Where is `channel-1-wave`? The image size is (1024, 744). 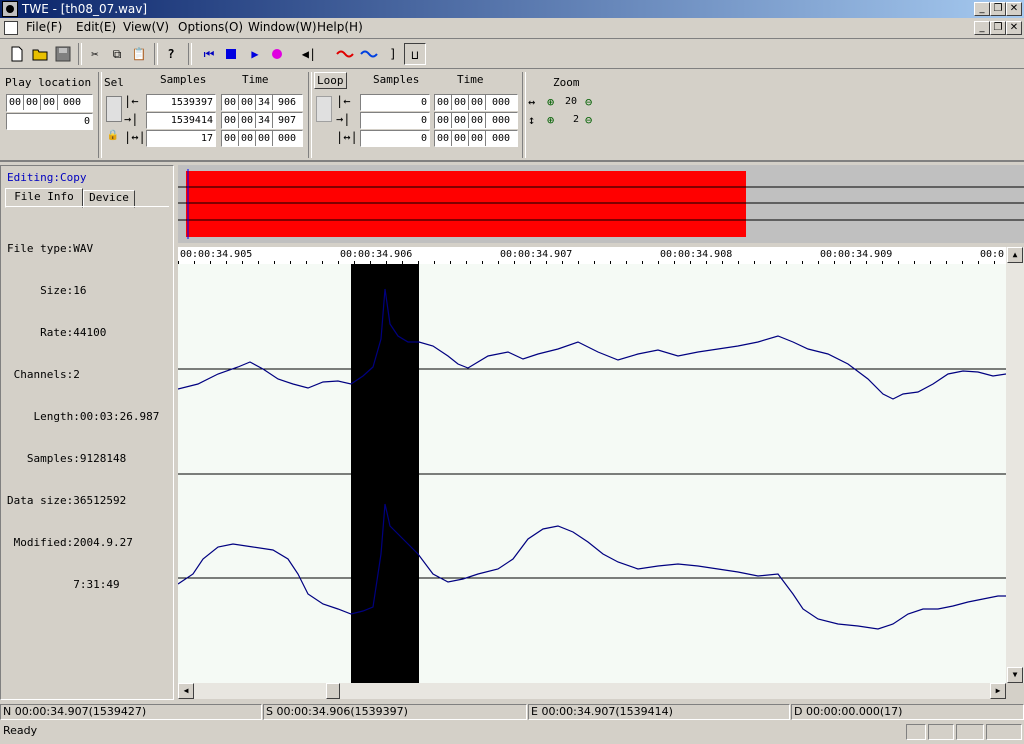
channel-1-wave is located at coordinates (592, 344).